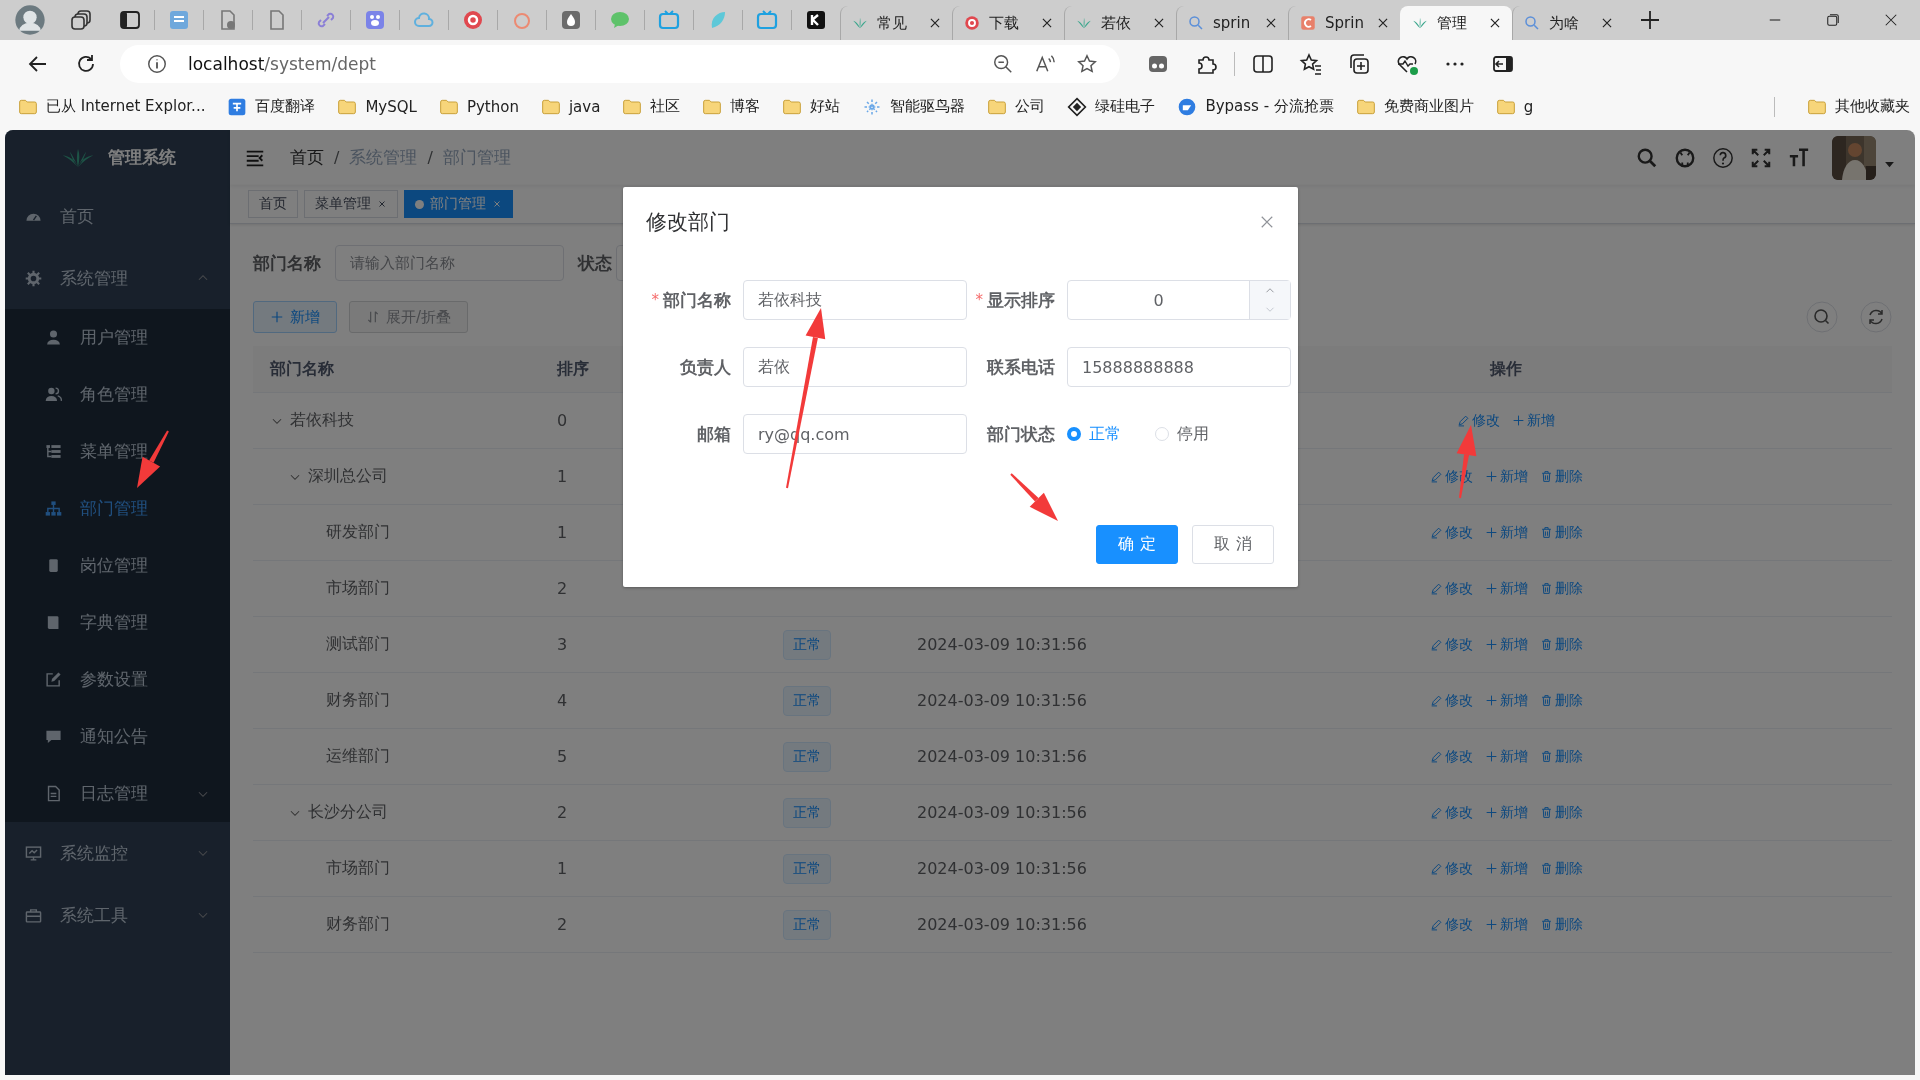  Describe the element at coordinates (914, 106) in the screenshot. I see `bookmark-item: 智能驱鸟器` at that location.